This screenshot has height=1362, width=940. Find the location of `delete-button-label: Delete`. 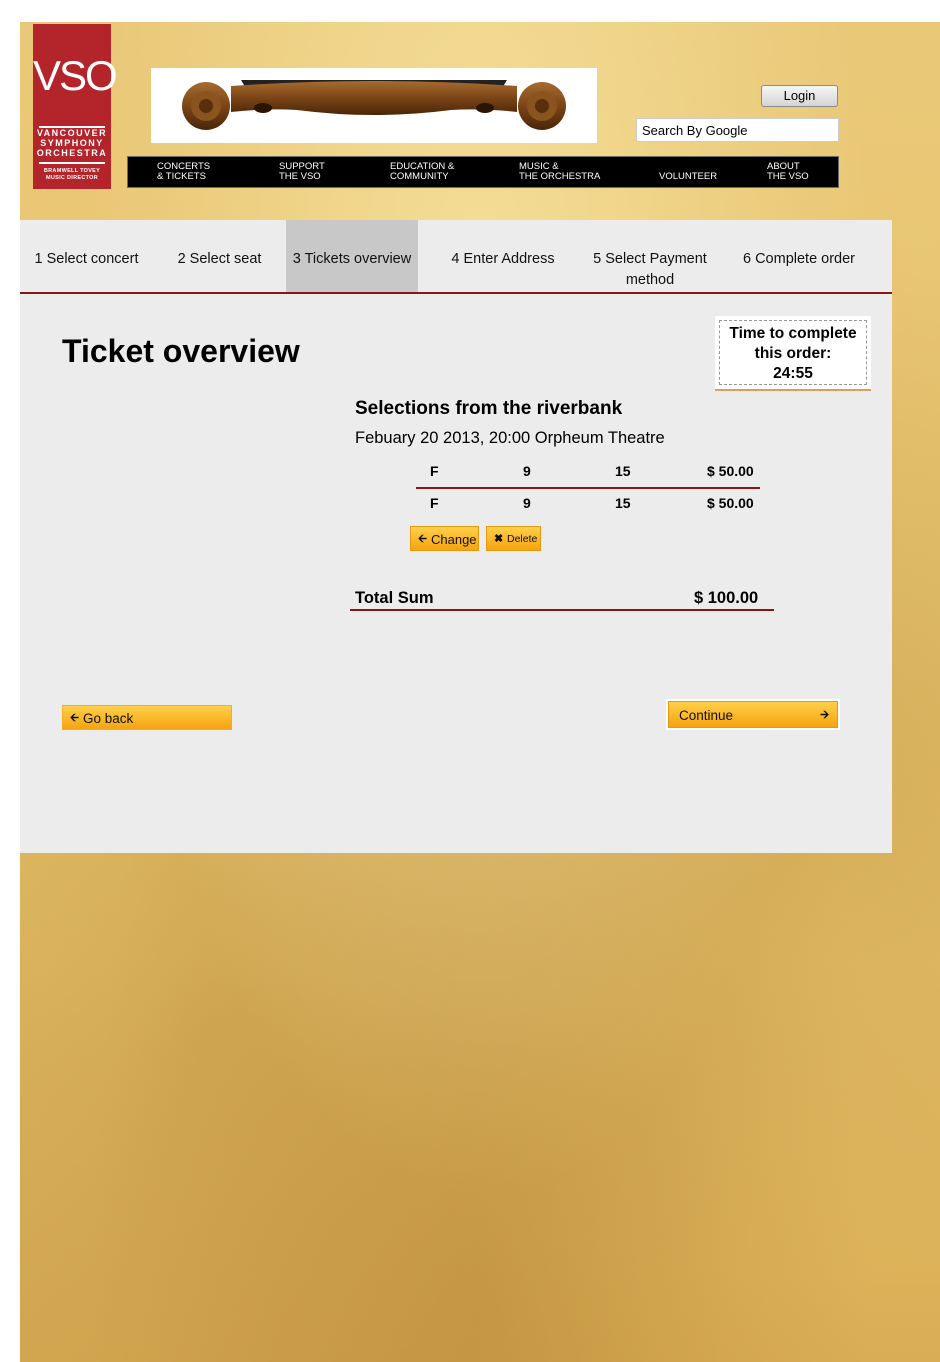

delete-button-label: Delete is located at coordinates (522, 539).